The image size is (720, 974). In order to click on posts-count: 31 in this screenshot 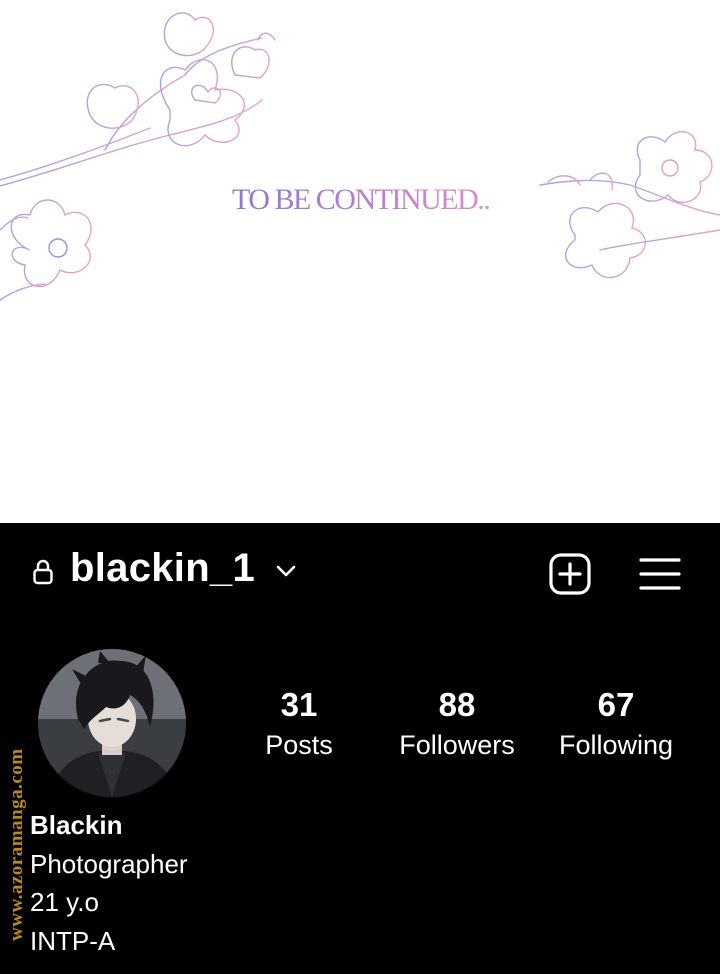, I will do `click(299, 704)`.